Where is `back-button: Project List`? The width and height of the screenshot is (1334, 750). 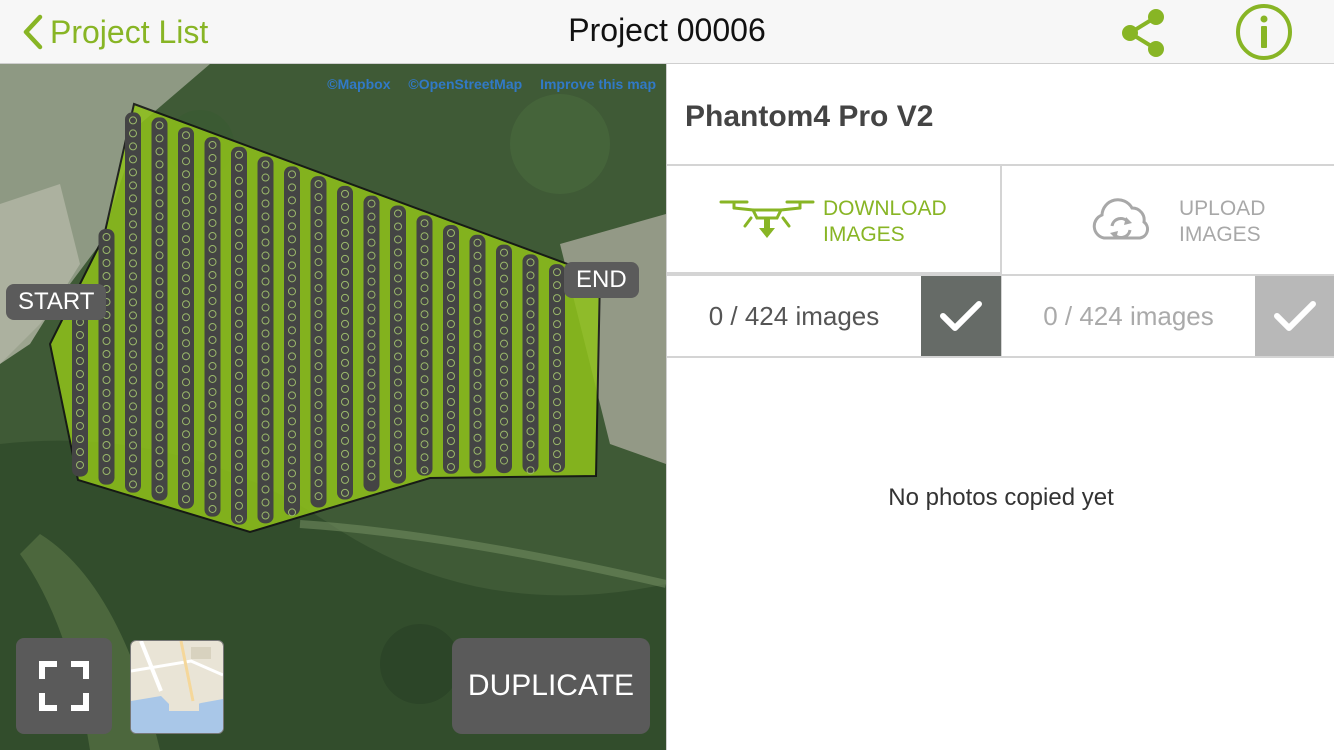 back-button: Project List is located at coordinates (115, 32).